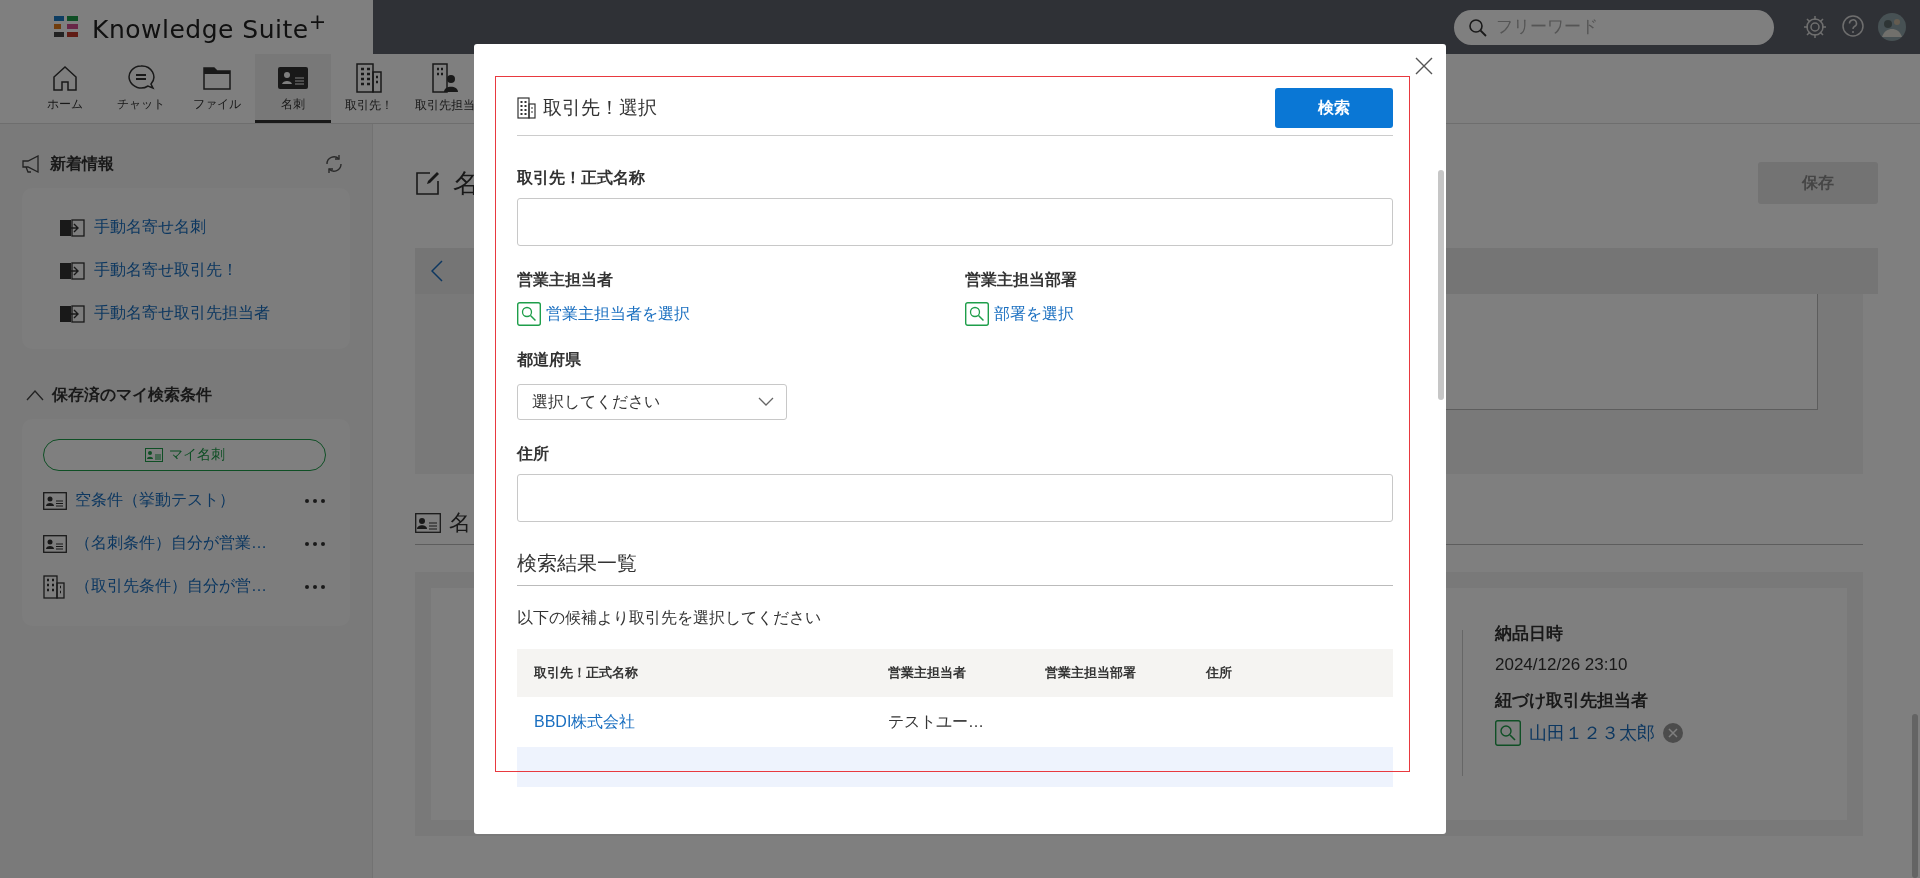  What do you see at coordinates (1673, 733) in the screenshot?
I see `clear-icon` at bounding box center [1673, 733].